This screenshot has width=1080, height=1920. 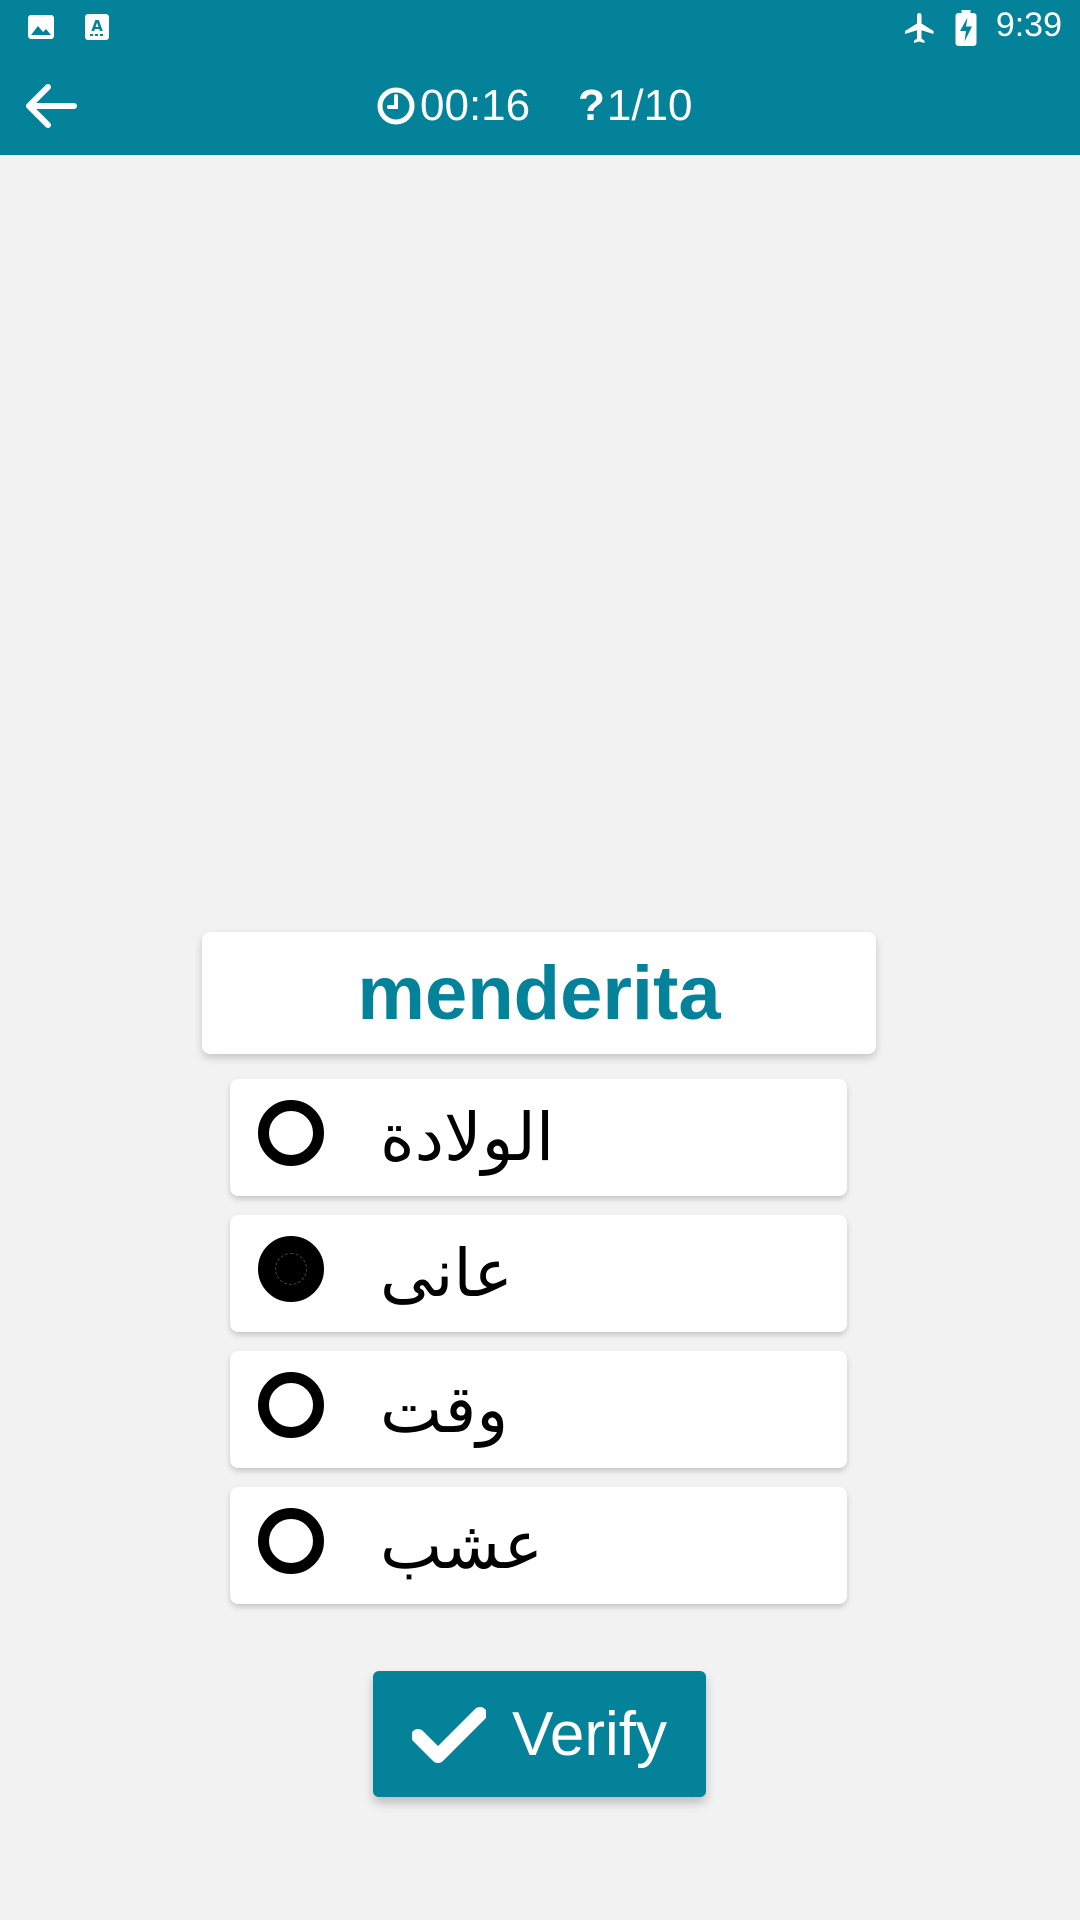 I want to click on timer: 00:16, so click(x=453, y=106).